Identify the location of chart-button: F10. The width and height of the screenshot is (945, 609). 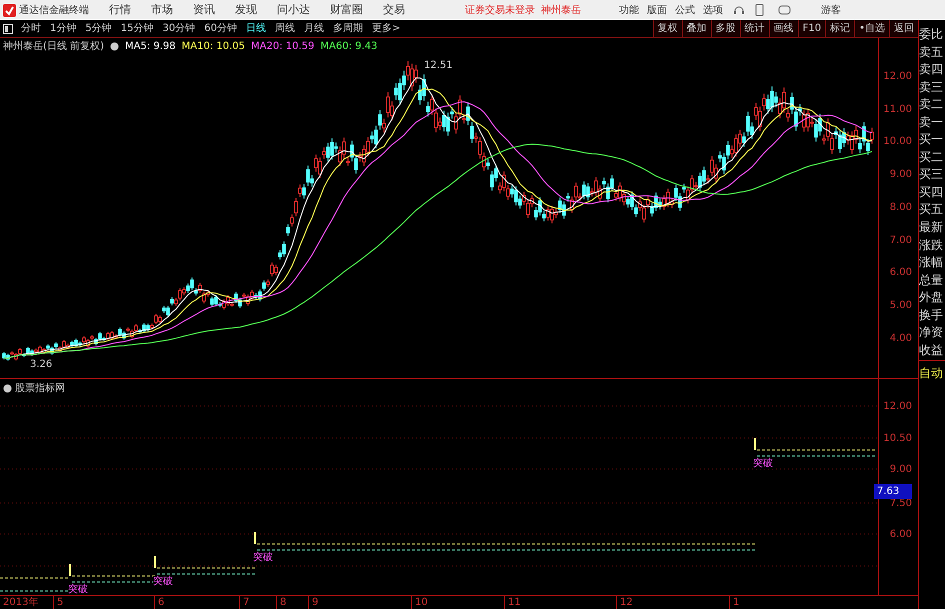
(812, 28).